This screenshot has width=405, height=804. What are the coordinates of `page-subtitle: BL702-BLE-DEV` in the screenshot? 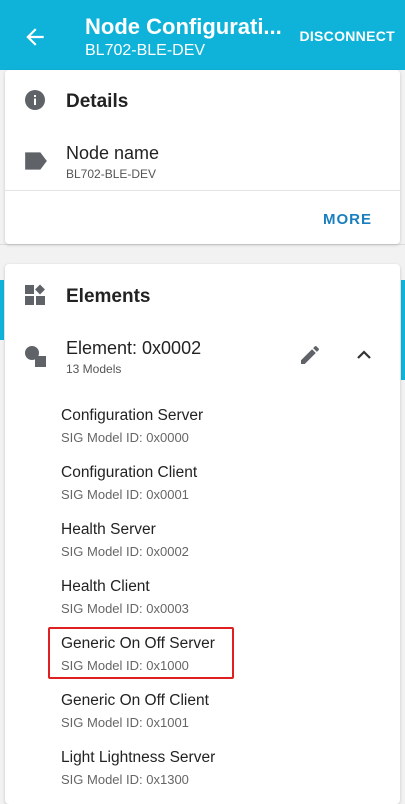 It's located at (145, 50).